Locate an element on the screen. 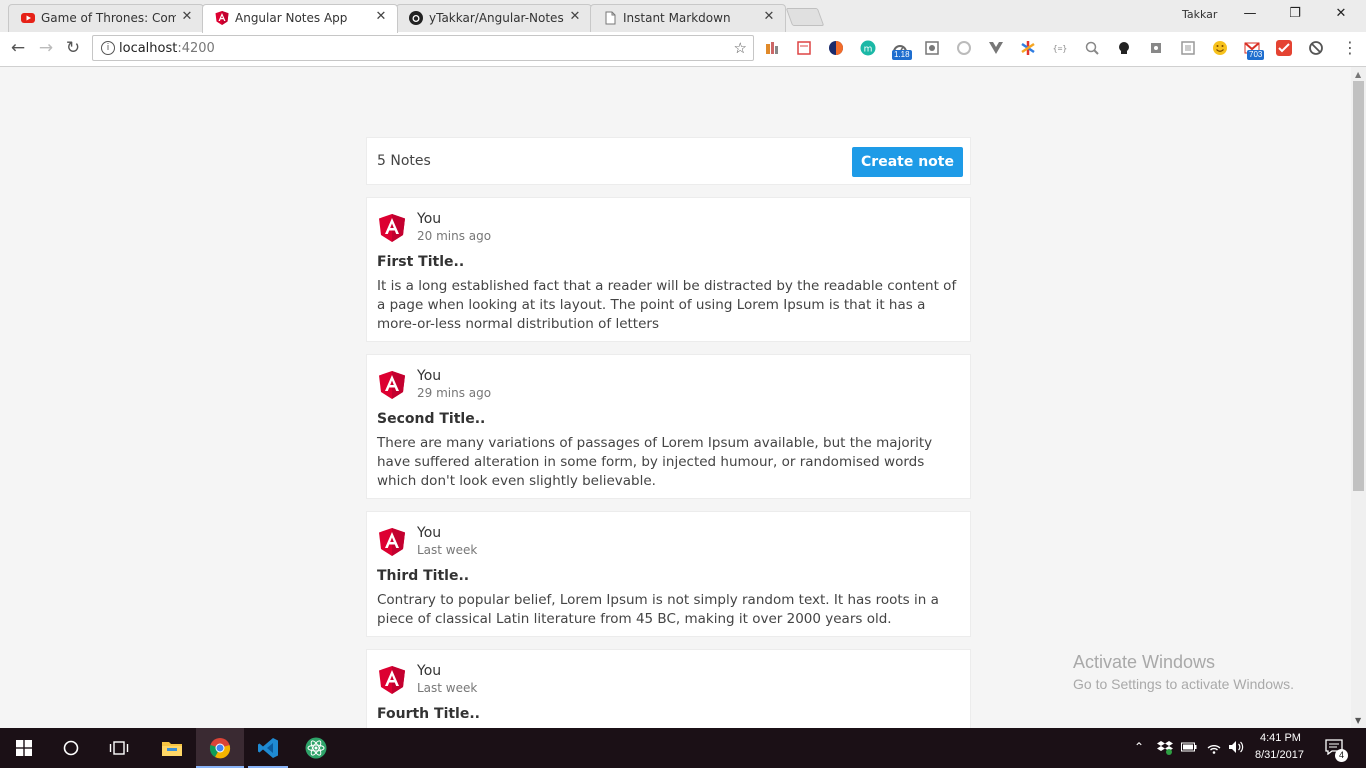 The height and width of the screenshot is (768, 1366). tab-label: Instant Markdown is located at coordinates (677, 18).